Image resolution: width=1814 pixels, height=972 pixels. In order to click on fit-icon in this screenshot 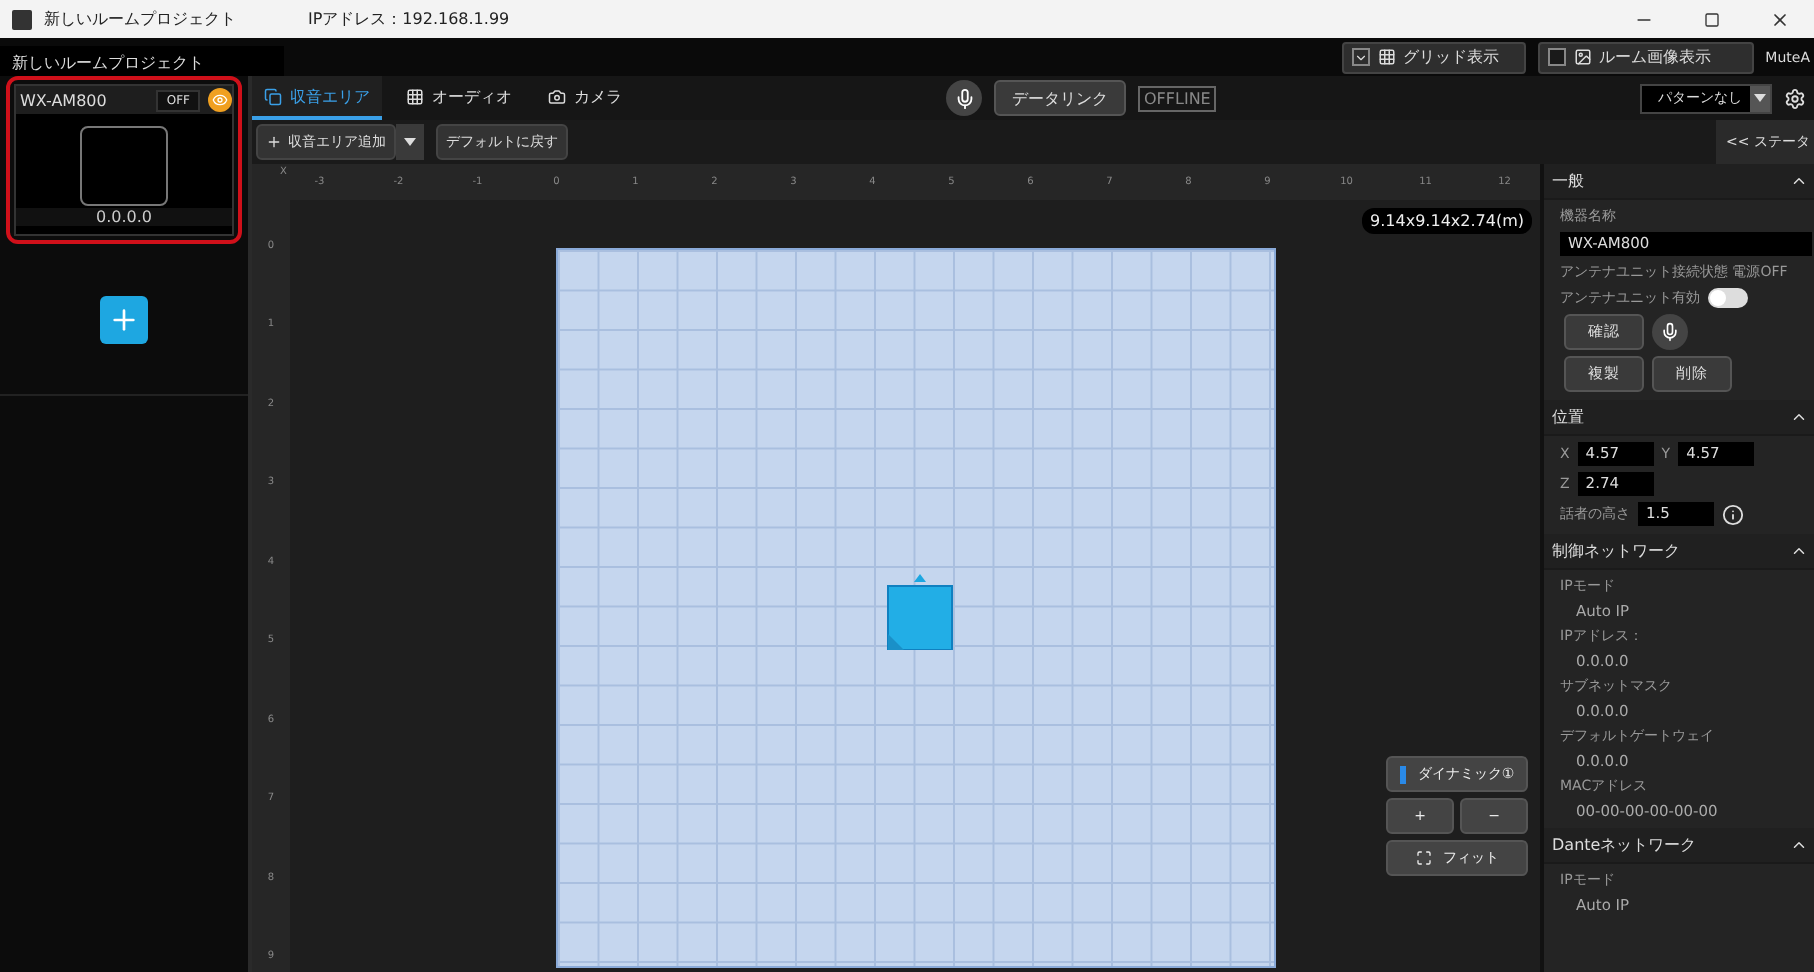, I will do `click(1423, 858)`.